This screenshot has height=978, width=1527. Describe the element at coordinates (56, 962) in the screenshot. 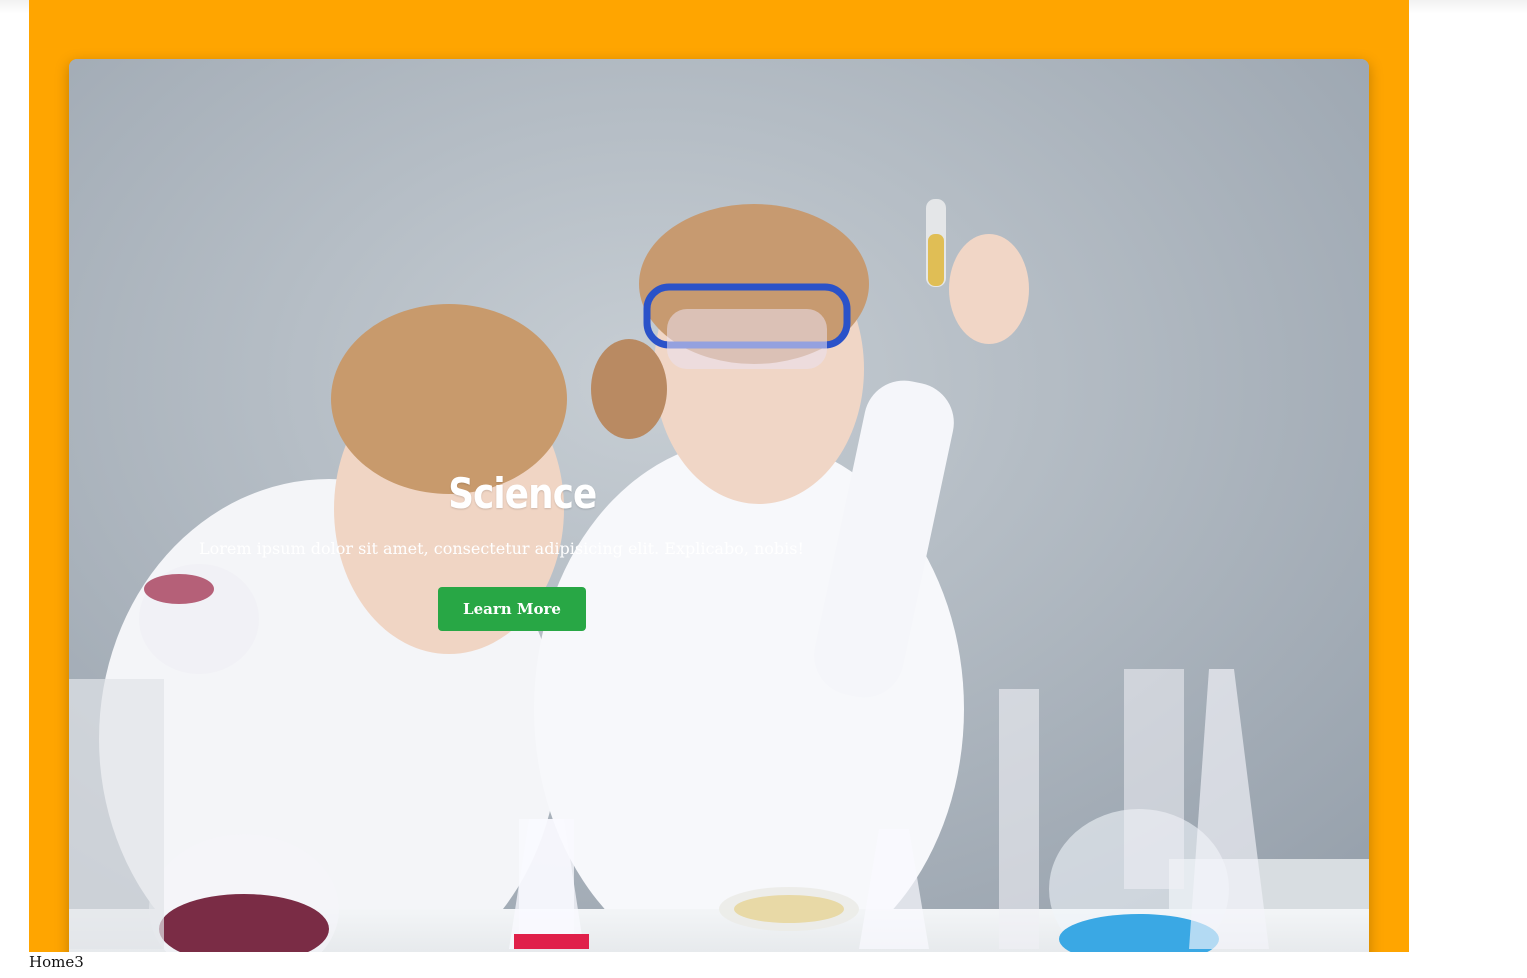

I see `page-label: Home3` at that location.